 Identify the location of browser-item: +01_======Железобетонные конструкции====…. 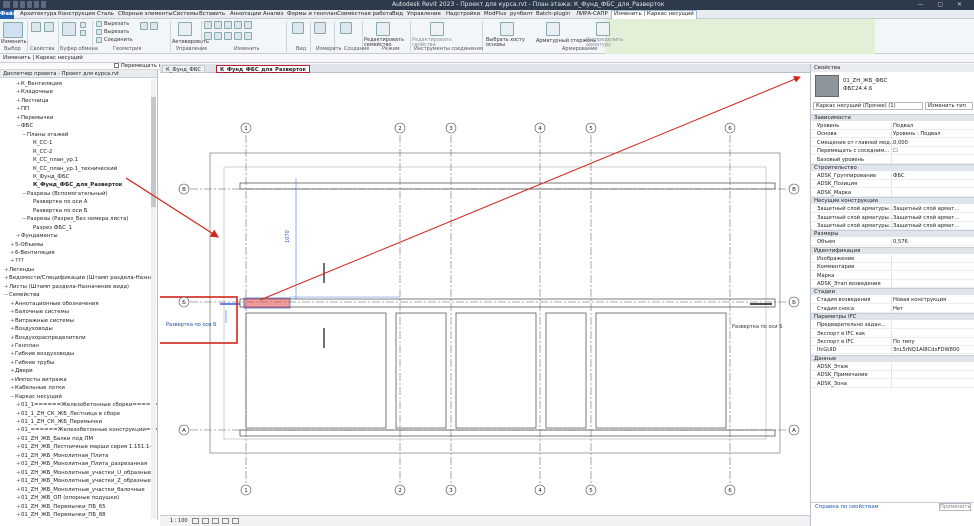
(86, 430).